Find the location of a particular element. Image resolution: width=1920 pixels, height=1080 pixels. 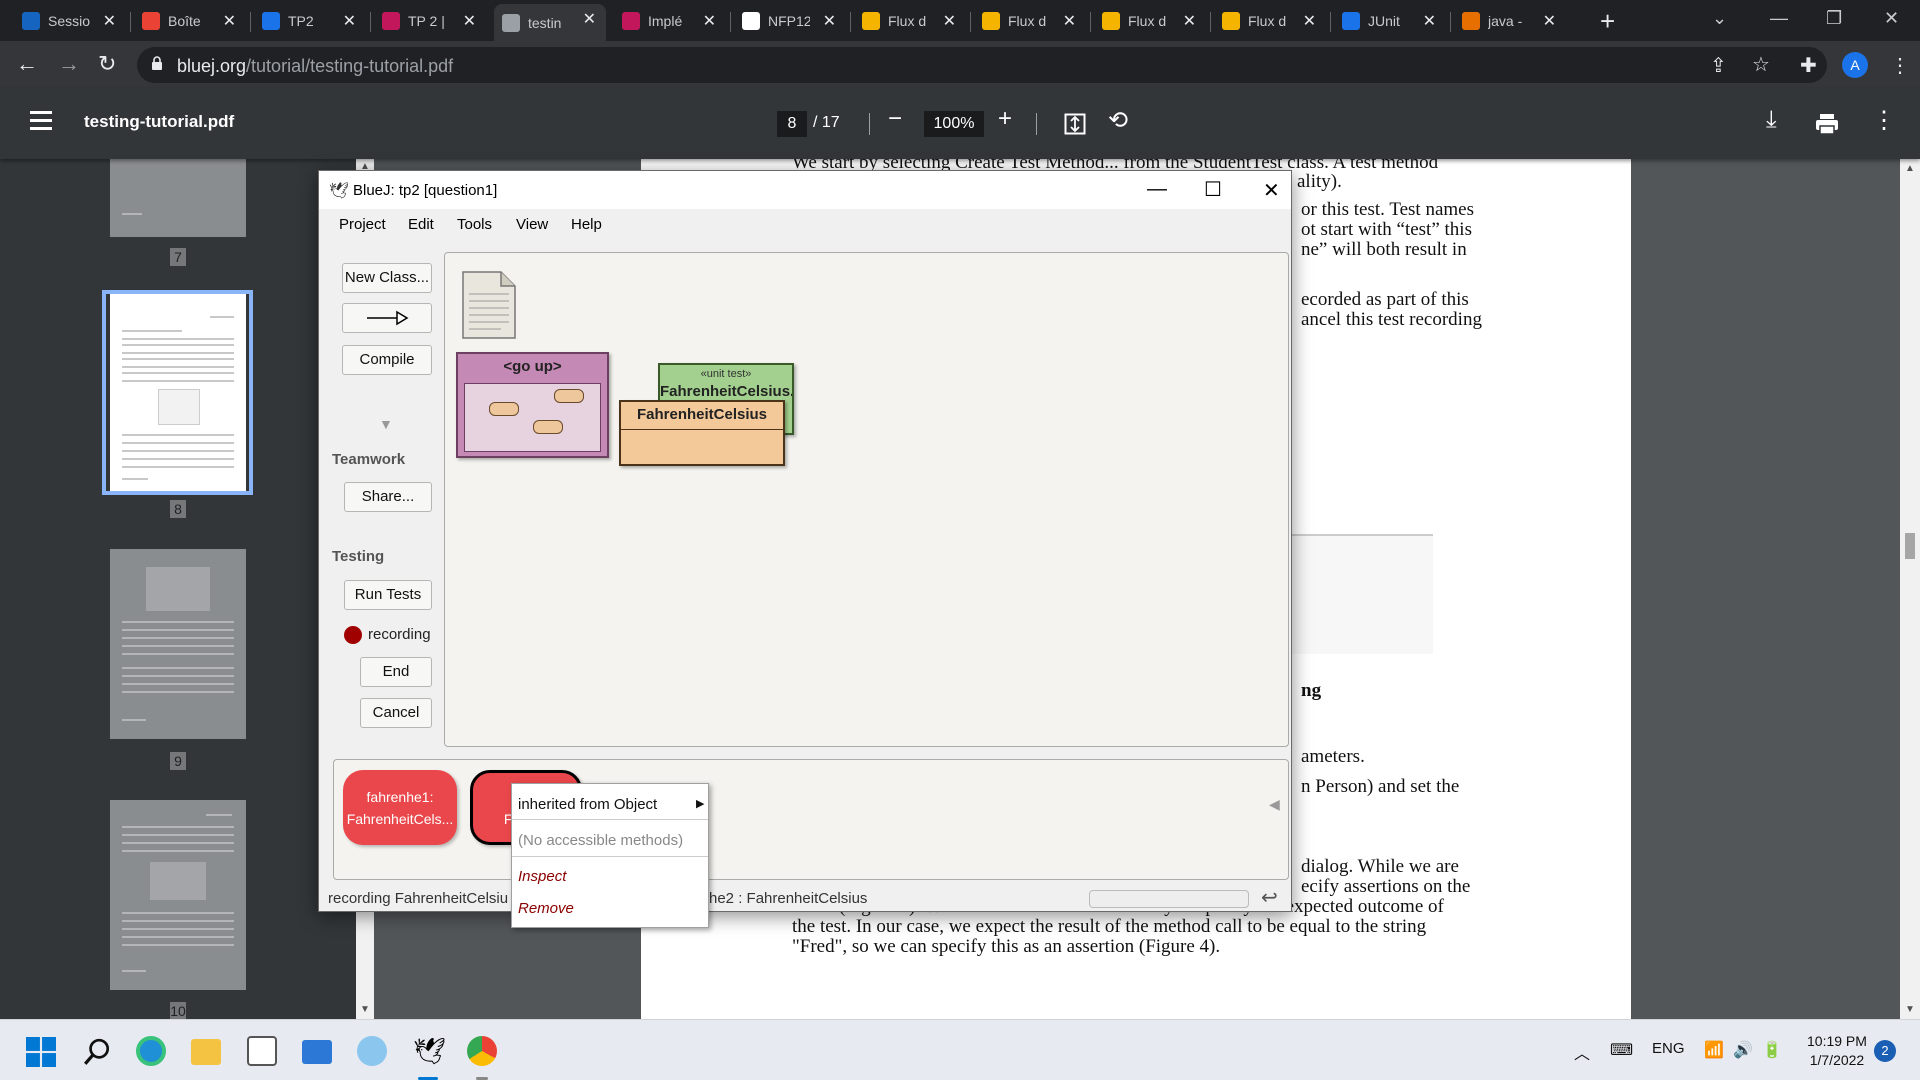

fit-page-icon is located at coordinates (1075, 124).